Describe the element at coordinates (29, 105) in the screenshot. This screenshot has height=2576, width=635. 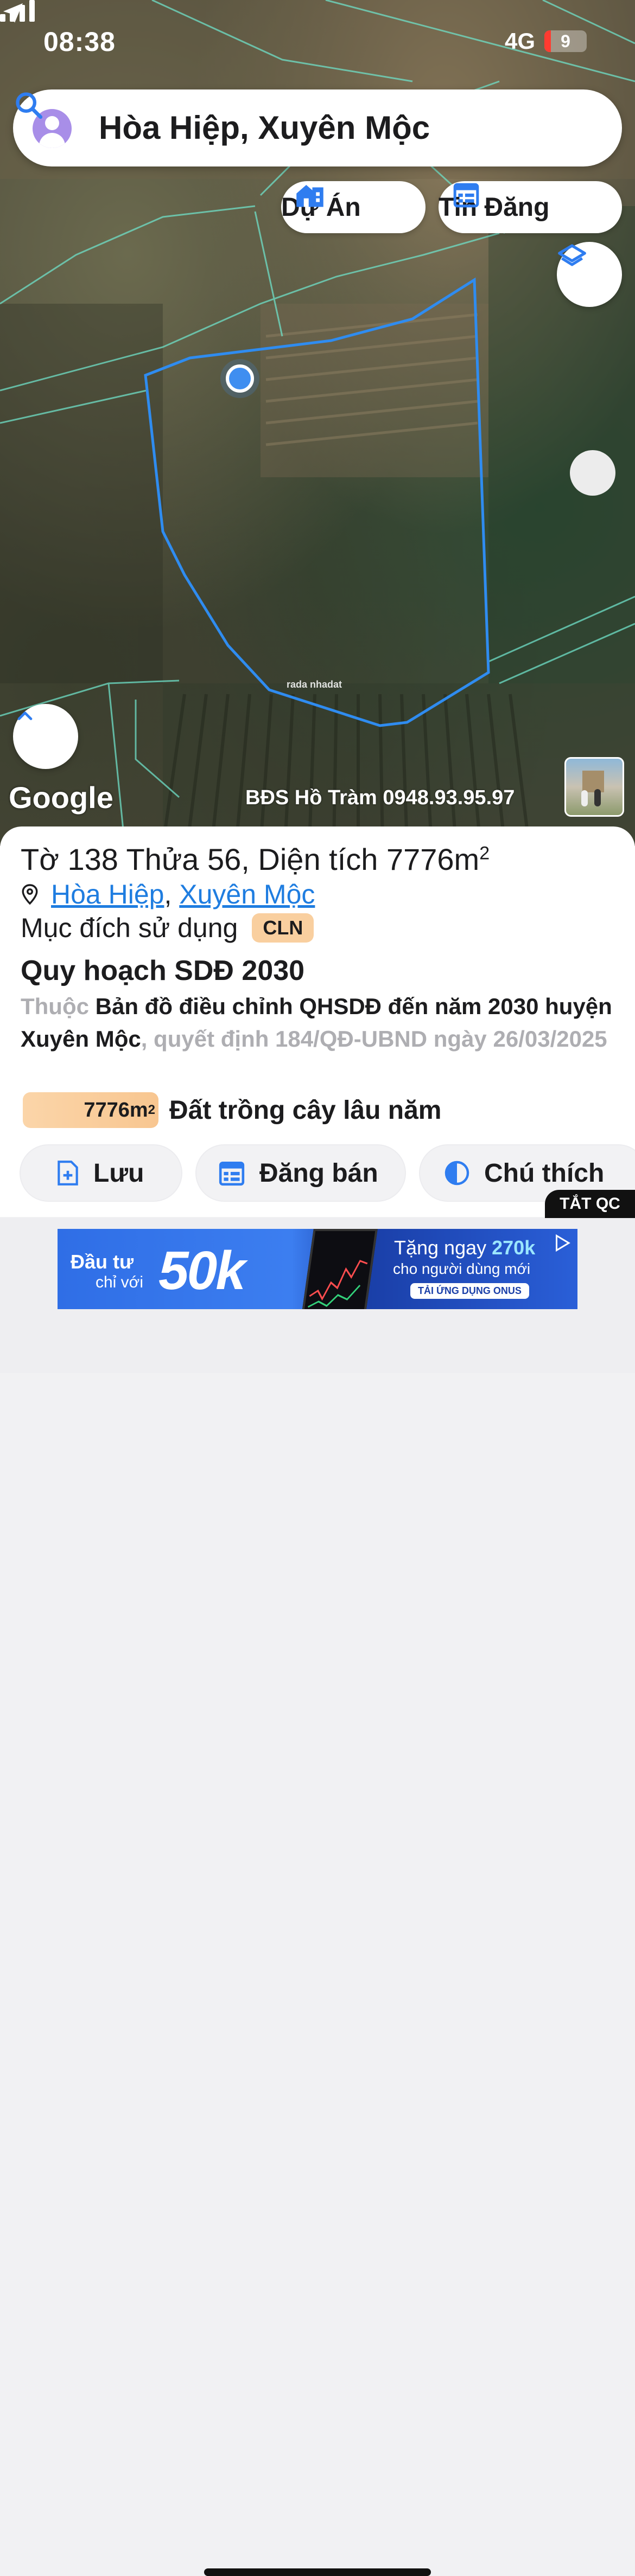
I see `search-icon` at that location.